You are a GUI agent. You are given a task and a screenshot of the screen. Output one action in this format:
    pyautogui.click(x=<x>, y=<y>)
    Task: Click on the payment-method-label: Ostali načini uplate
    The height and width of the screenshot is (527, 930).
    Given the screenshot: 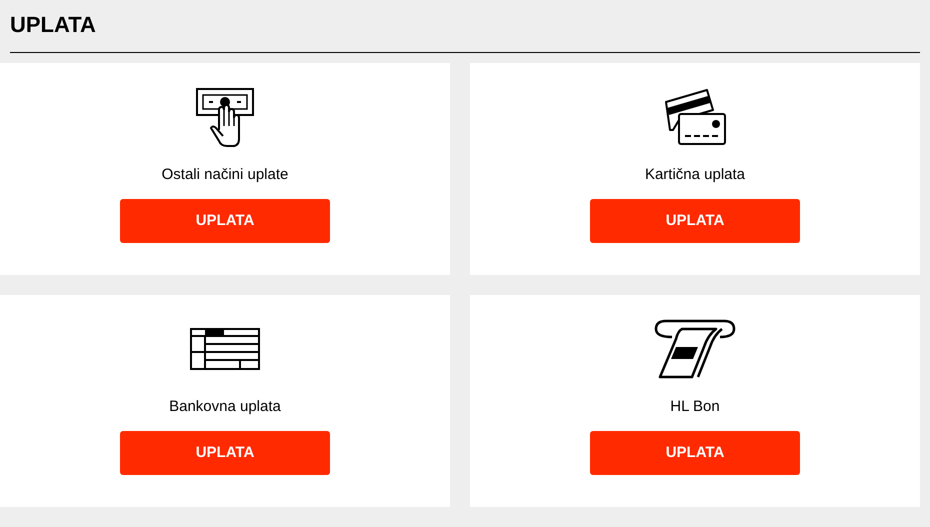 What is the action you would take?
    pyautogui.click(x=225, y=175)
    